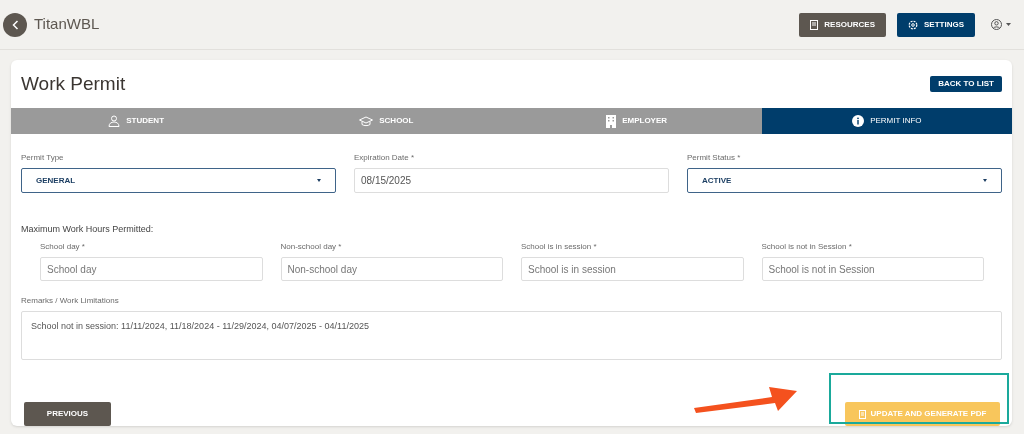  What do you see at coordinates (114, 121) in the screenshot?
I see `person-icon` at bounding box center [114, 121].